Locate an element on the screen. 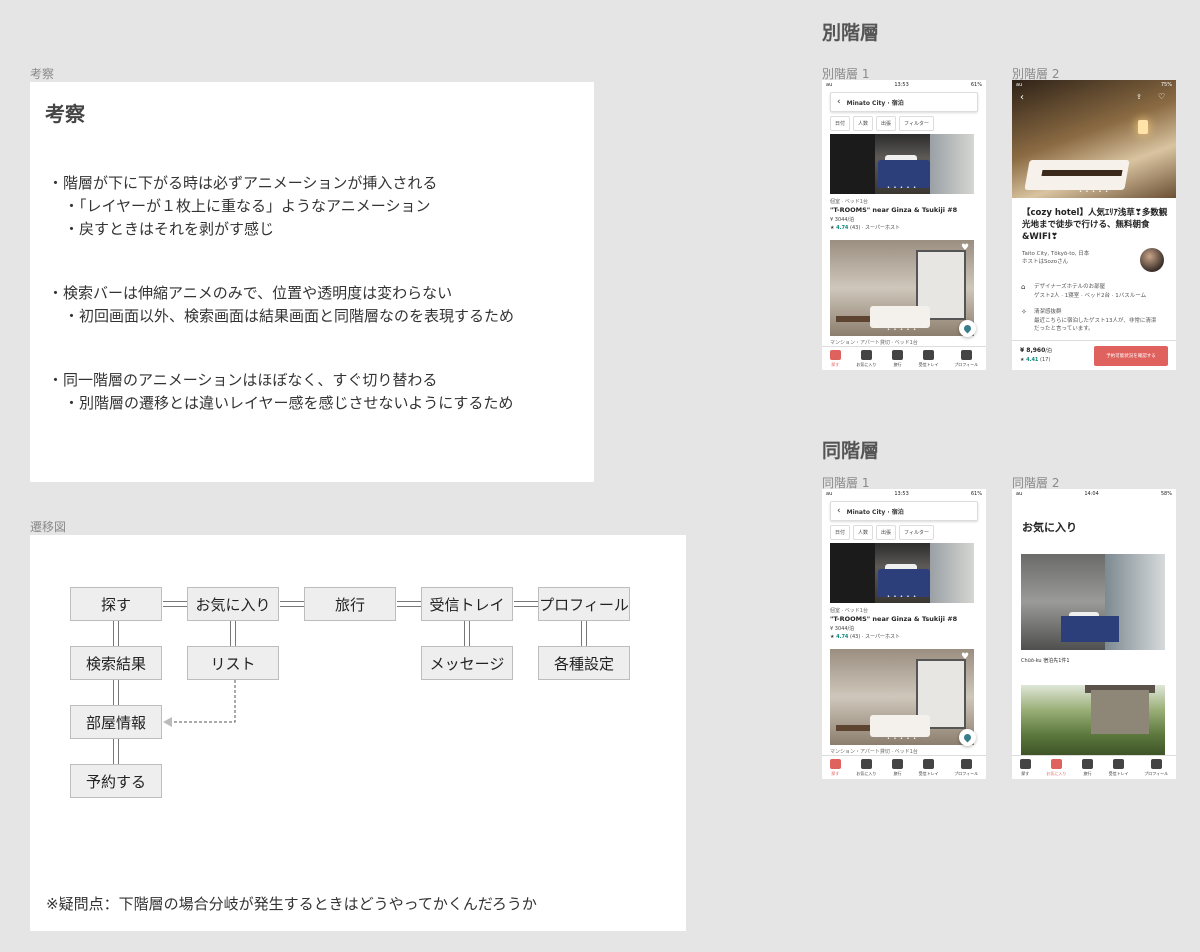 The height and width of the screenshot is (952, 1200). node-search: 探す is located at coordinates (116, 604).